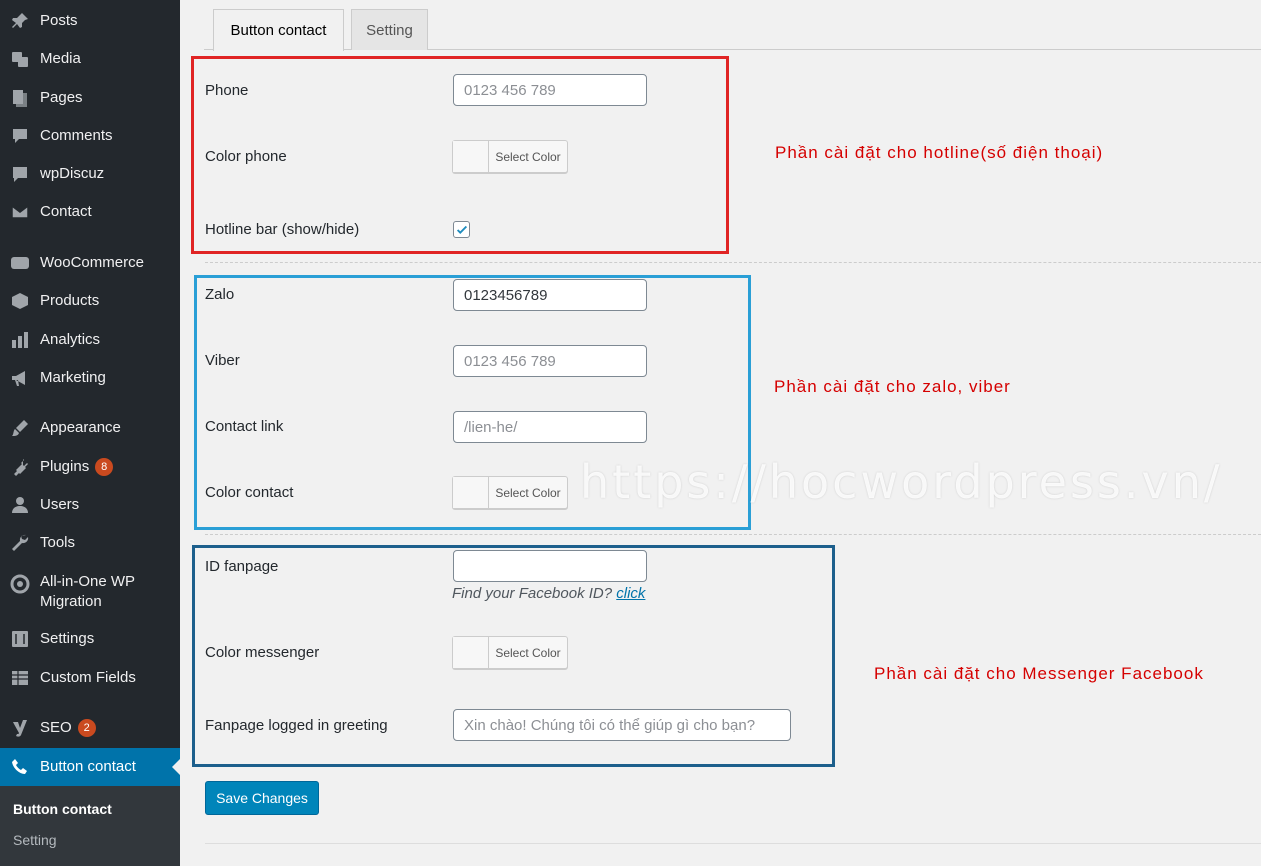 This screenshot has height=866, width=1261. I want to click on messenger-annotation-text: Phần cài đặt cho Messenger Facebook, so click(1039, 673).